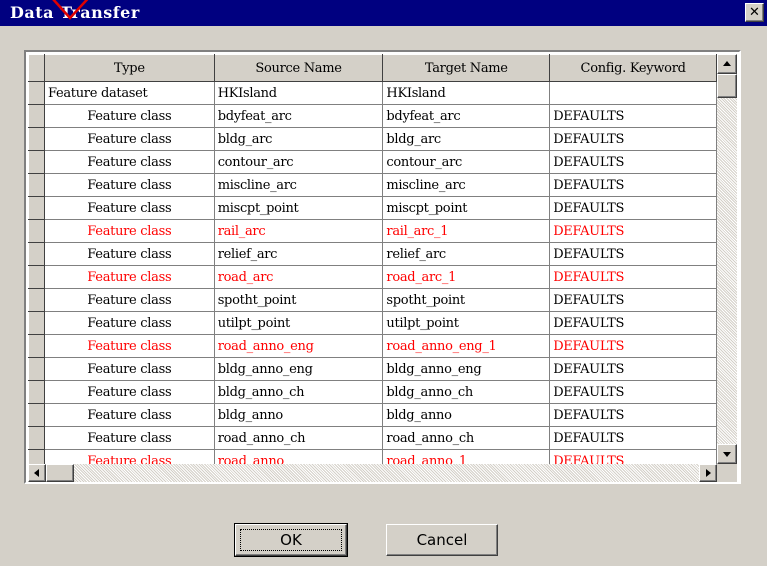 The height and width of the screenshot is (566, 767). I want to click on cell-target-name: bldg_anno, so click(466, 415).